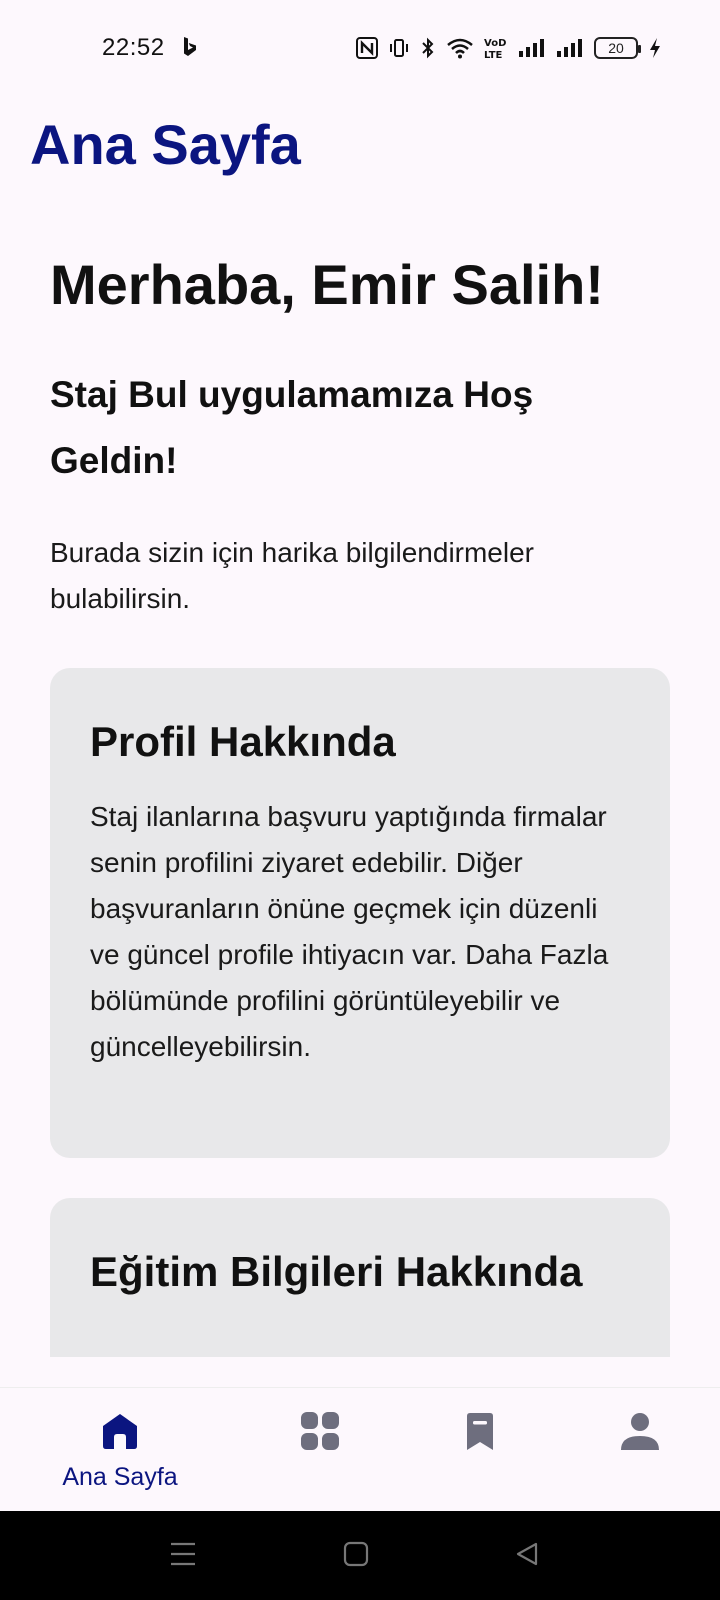 The height and width of the screenshot is (1600, 720). Describe the element at coordinates (460, 48) in the screenshot. I see `wifi-icon` at that location.